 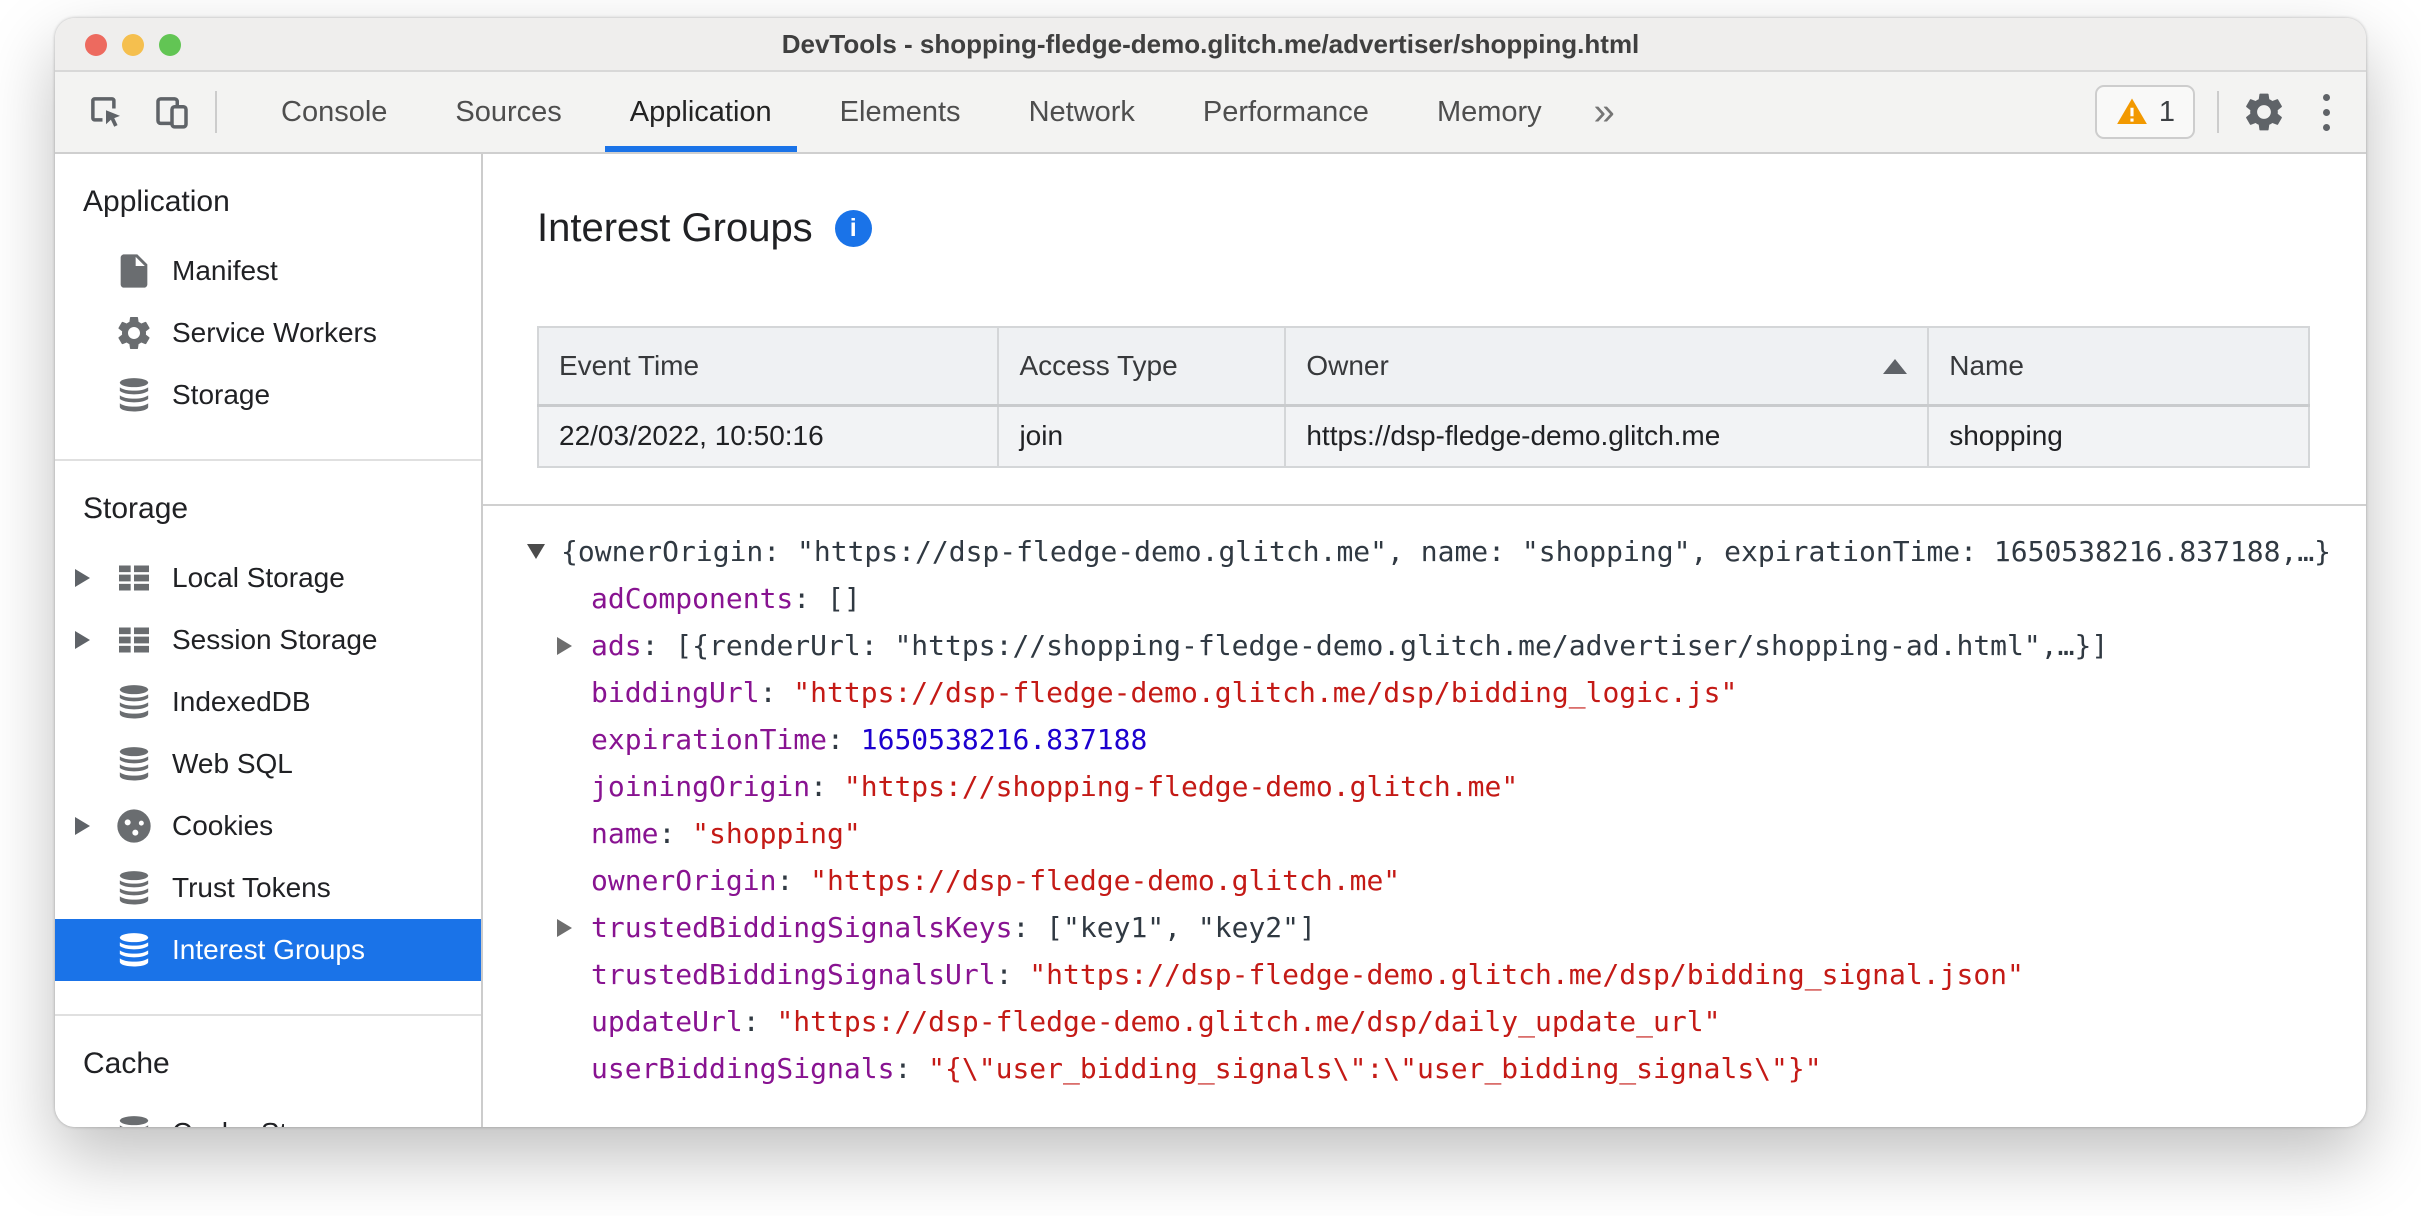 I want to click on close-window-icon, so click(x=96, y=45).